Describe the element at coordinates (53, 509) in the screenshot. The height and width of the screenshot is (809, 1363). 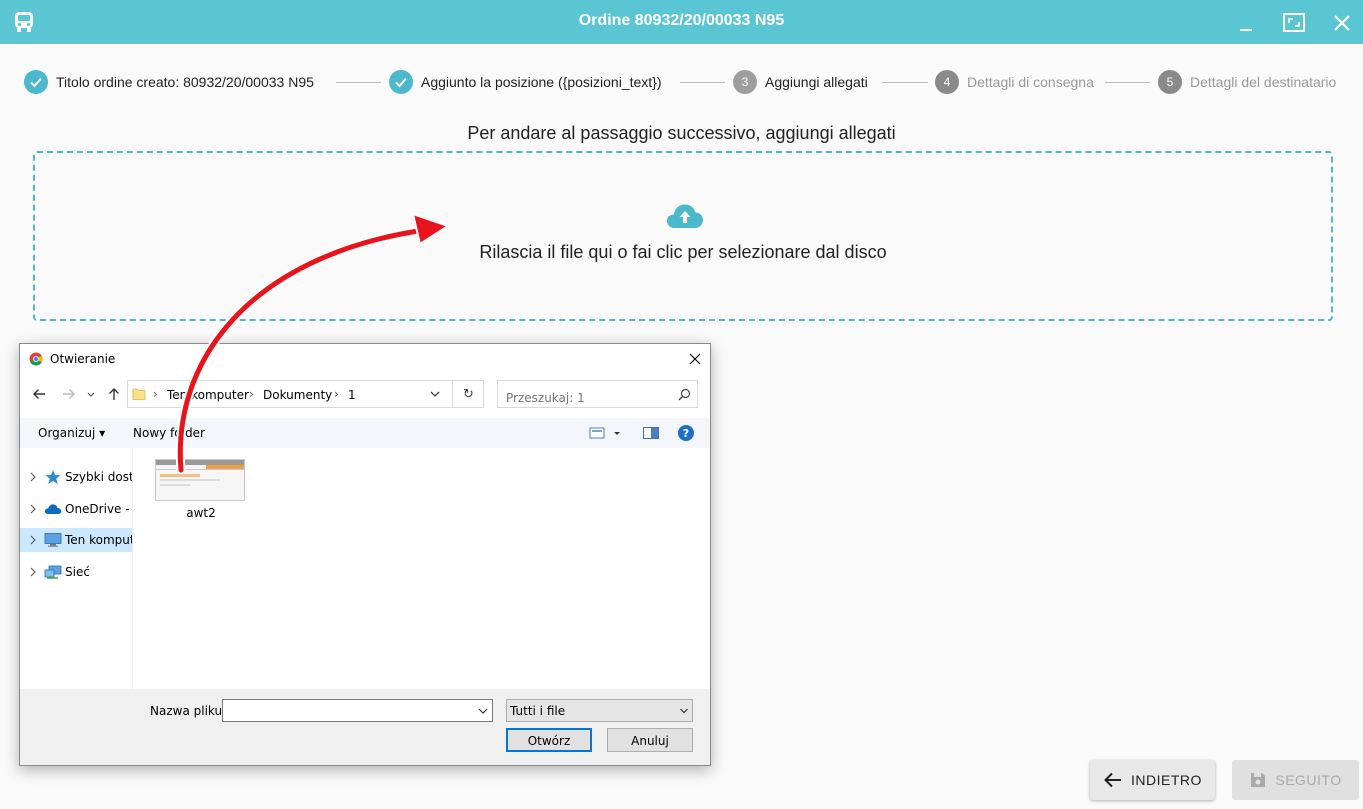
I see `cloud-icon` at that location.